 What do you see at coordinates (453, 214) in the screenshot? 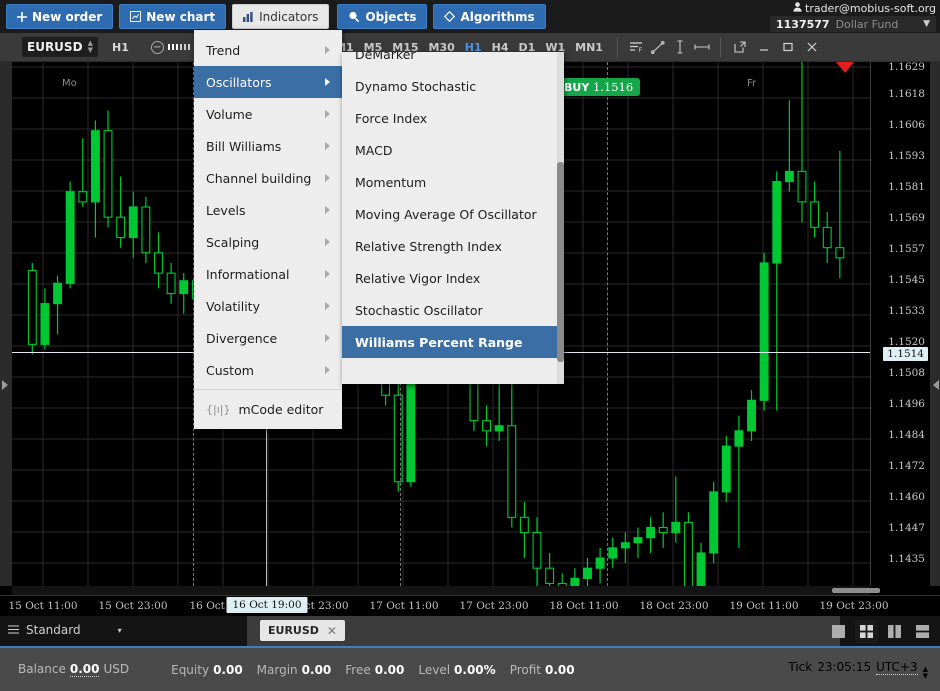
I see `submenu-item-moving-average-of-oscillator: Moving Average Of Oscillator` at bounding box center [453, 214].